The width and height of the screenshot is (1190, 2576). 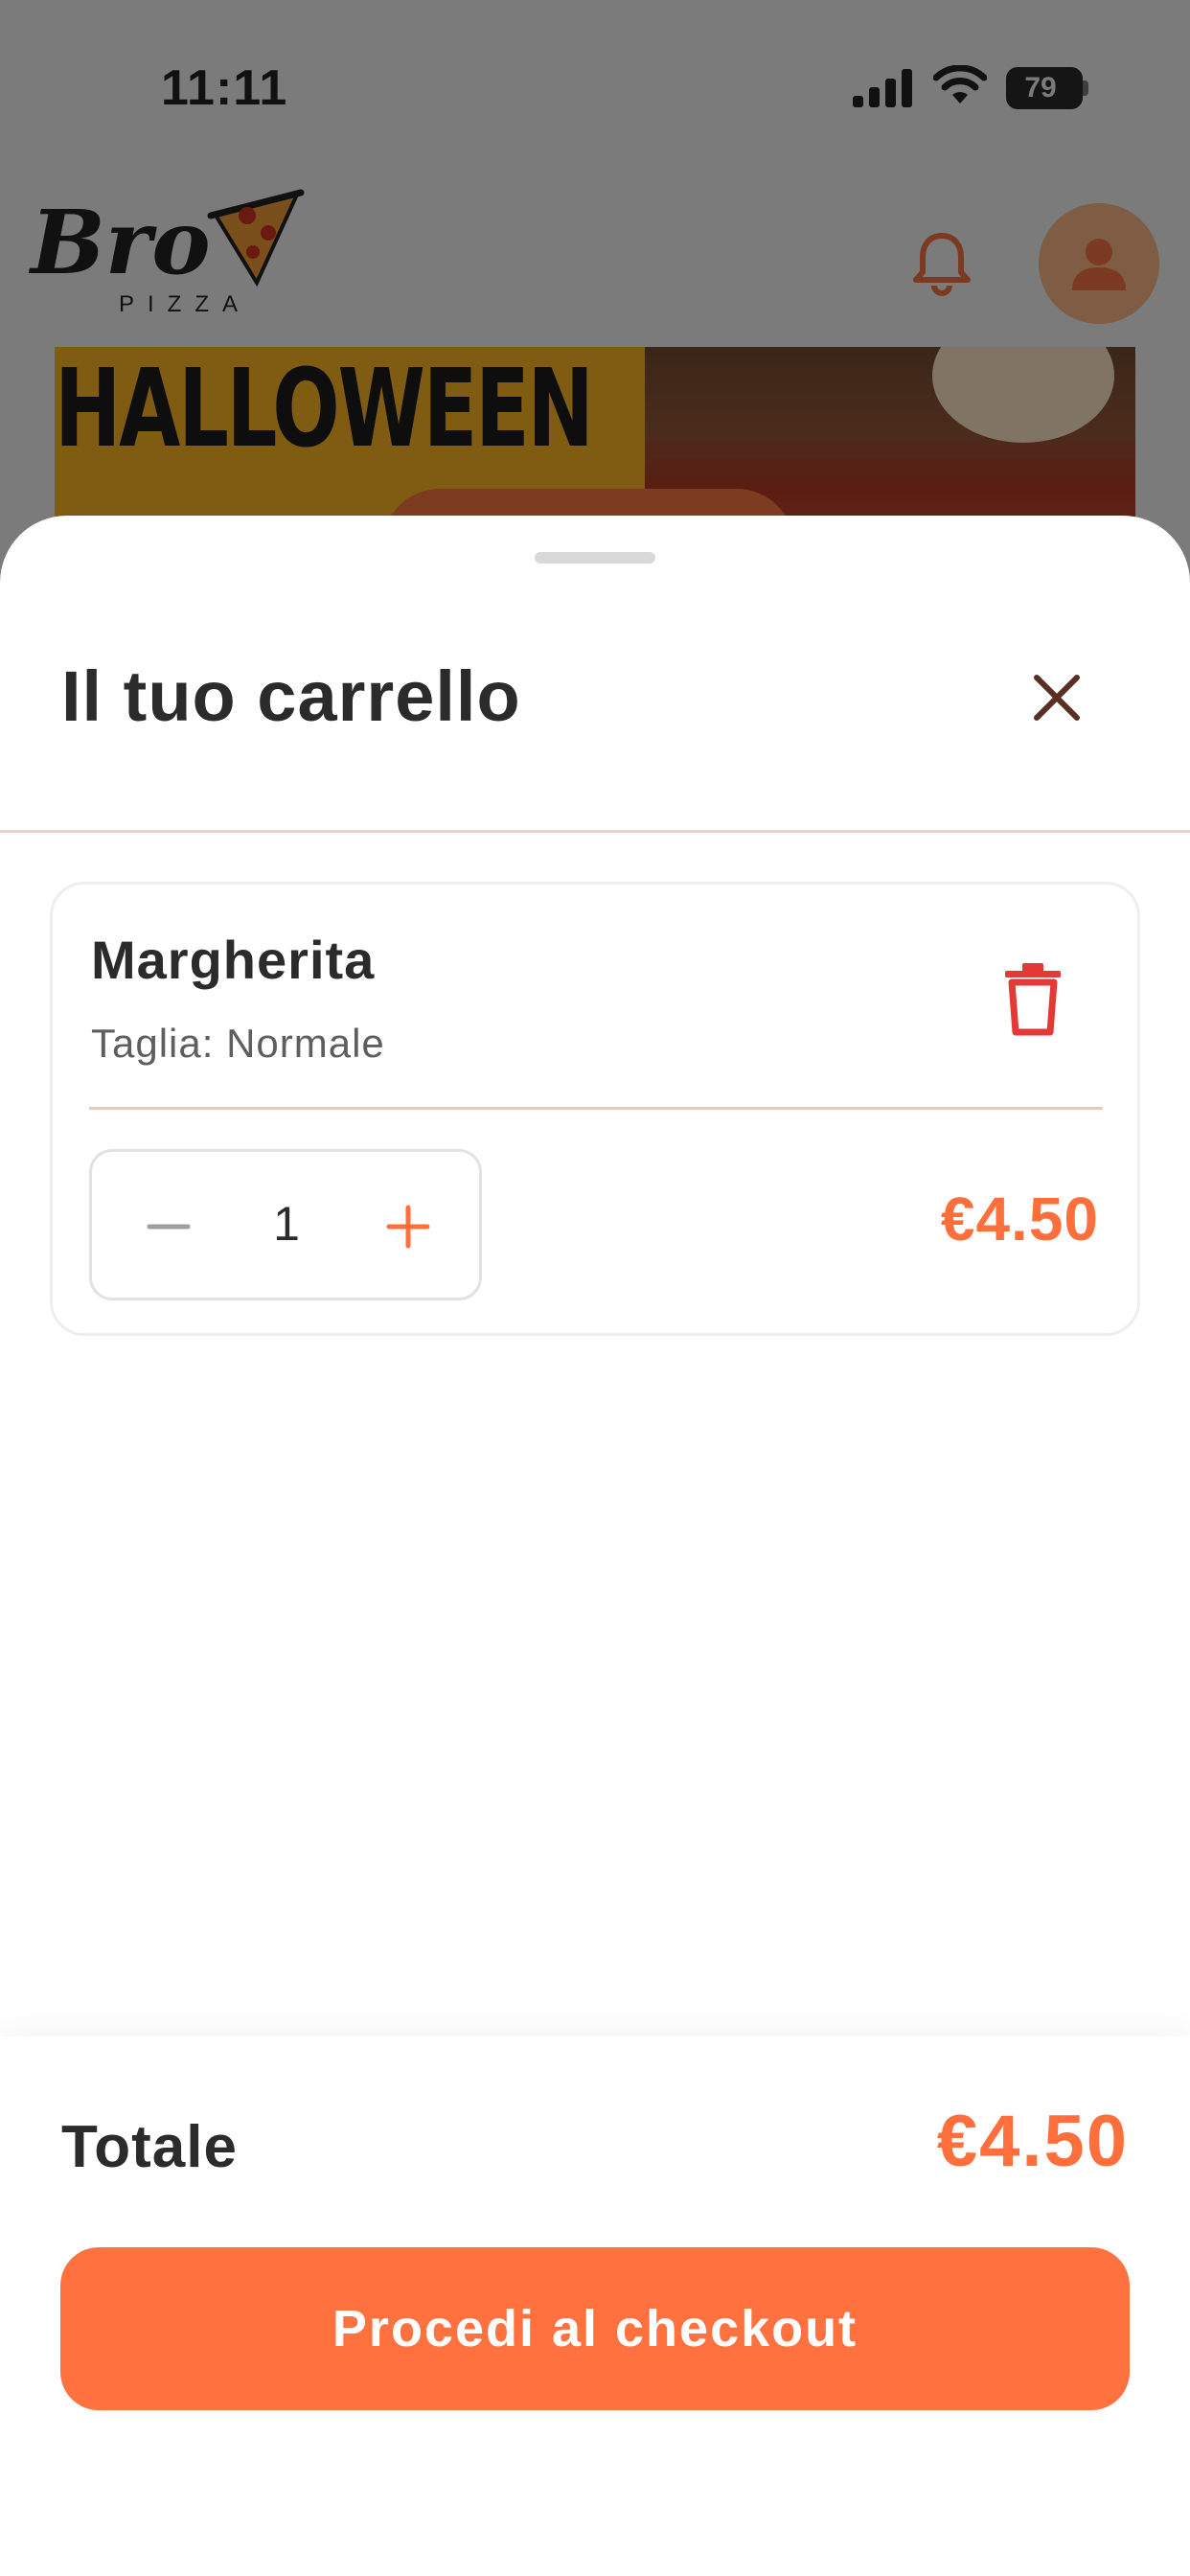 What do you see at coordinates (942, 263) in the screenshot?
I see `bell-icon` at bounding box center [942, 263].